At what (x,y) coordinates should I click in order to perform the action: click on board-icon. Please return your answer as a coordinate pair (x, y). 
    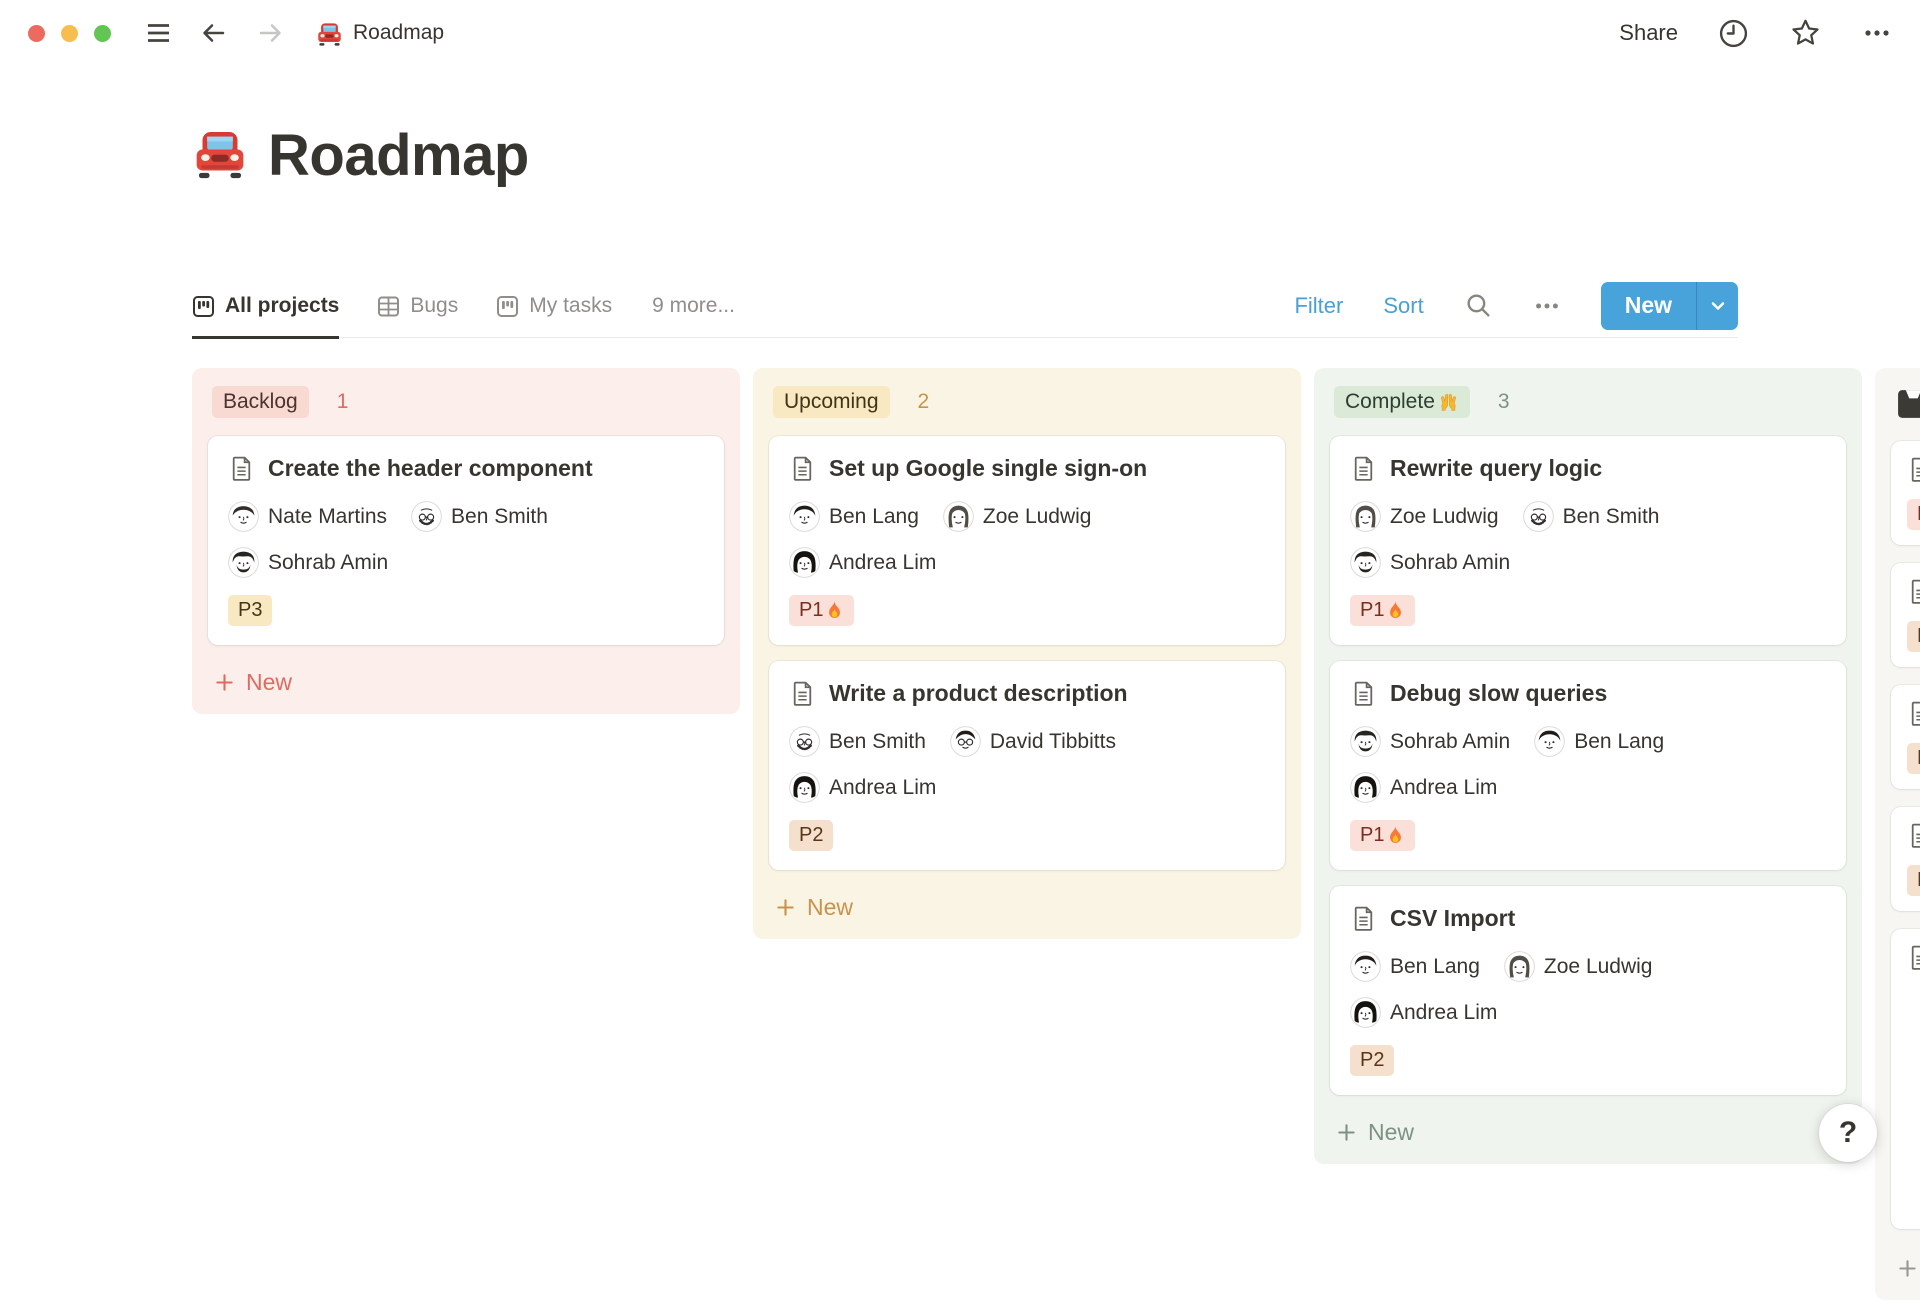
    Looking at the image, I should click on (203, 306).